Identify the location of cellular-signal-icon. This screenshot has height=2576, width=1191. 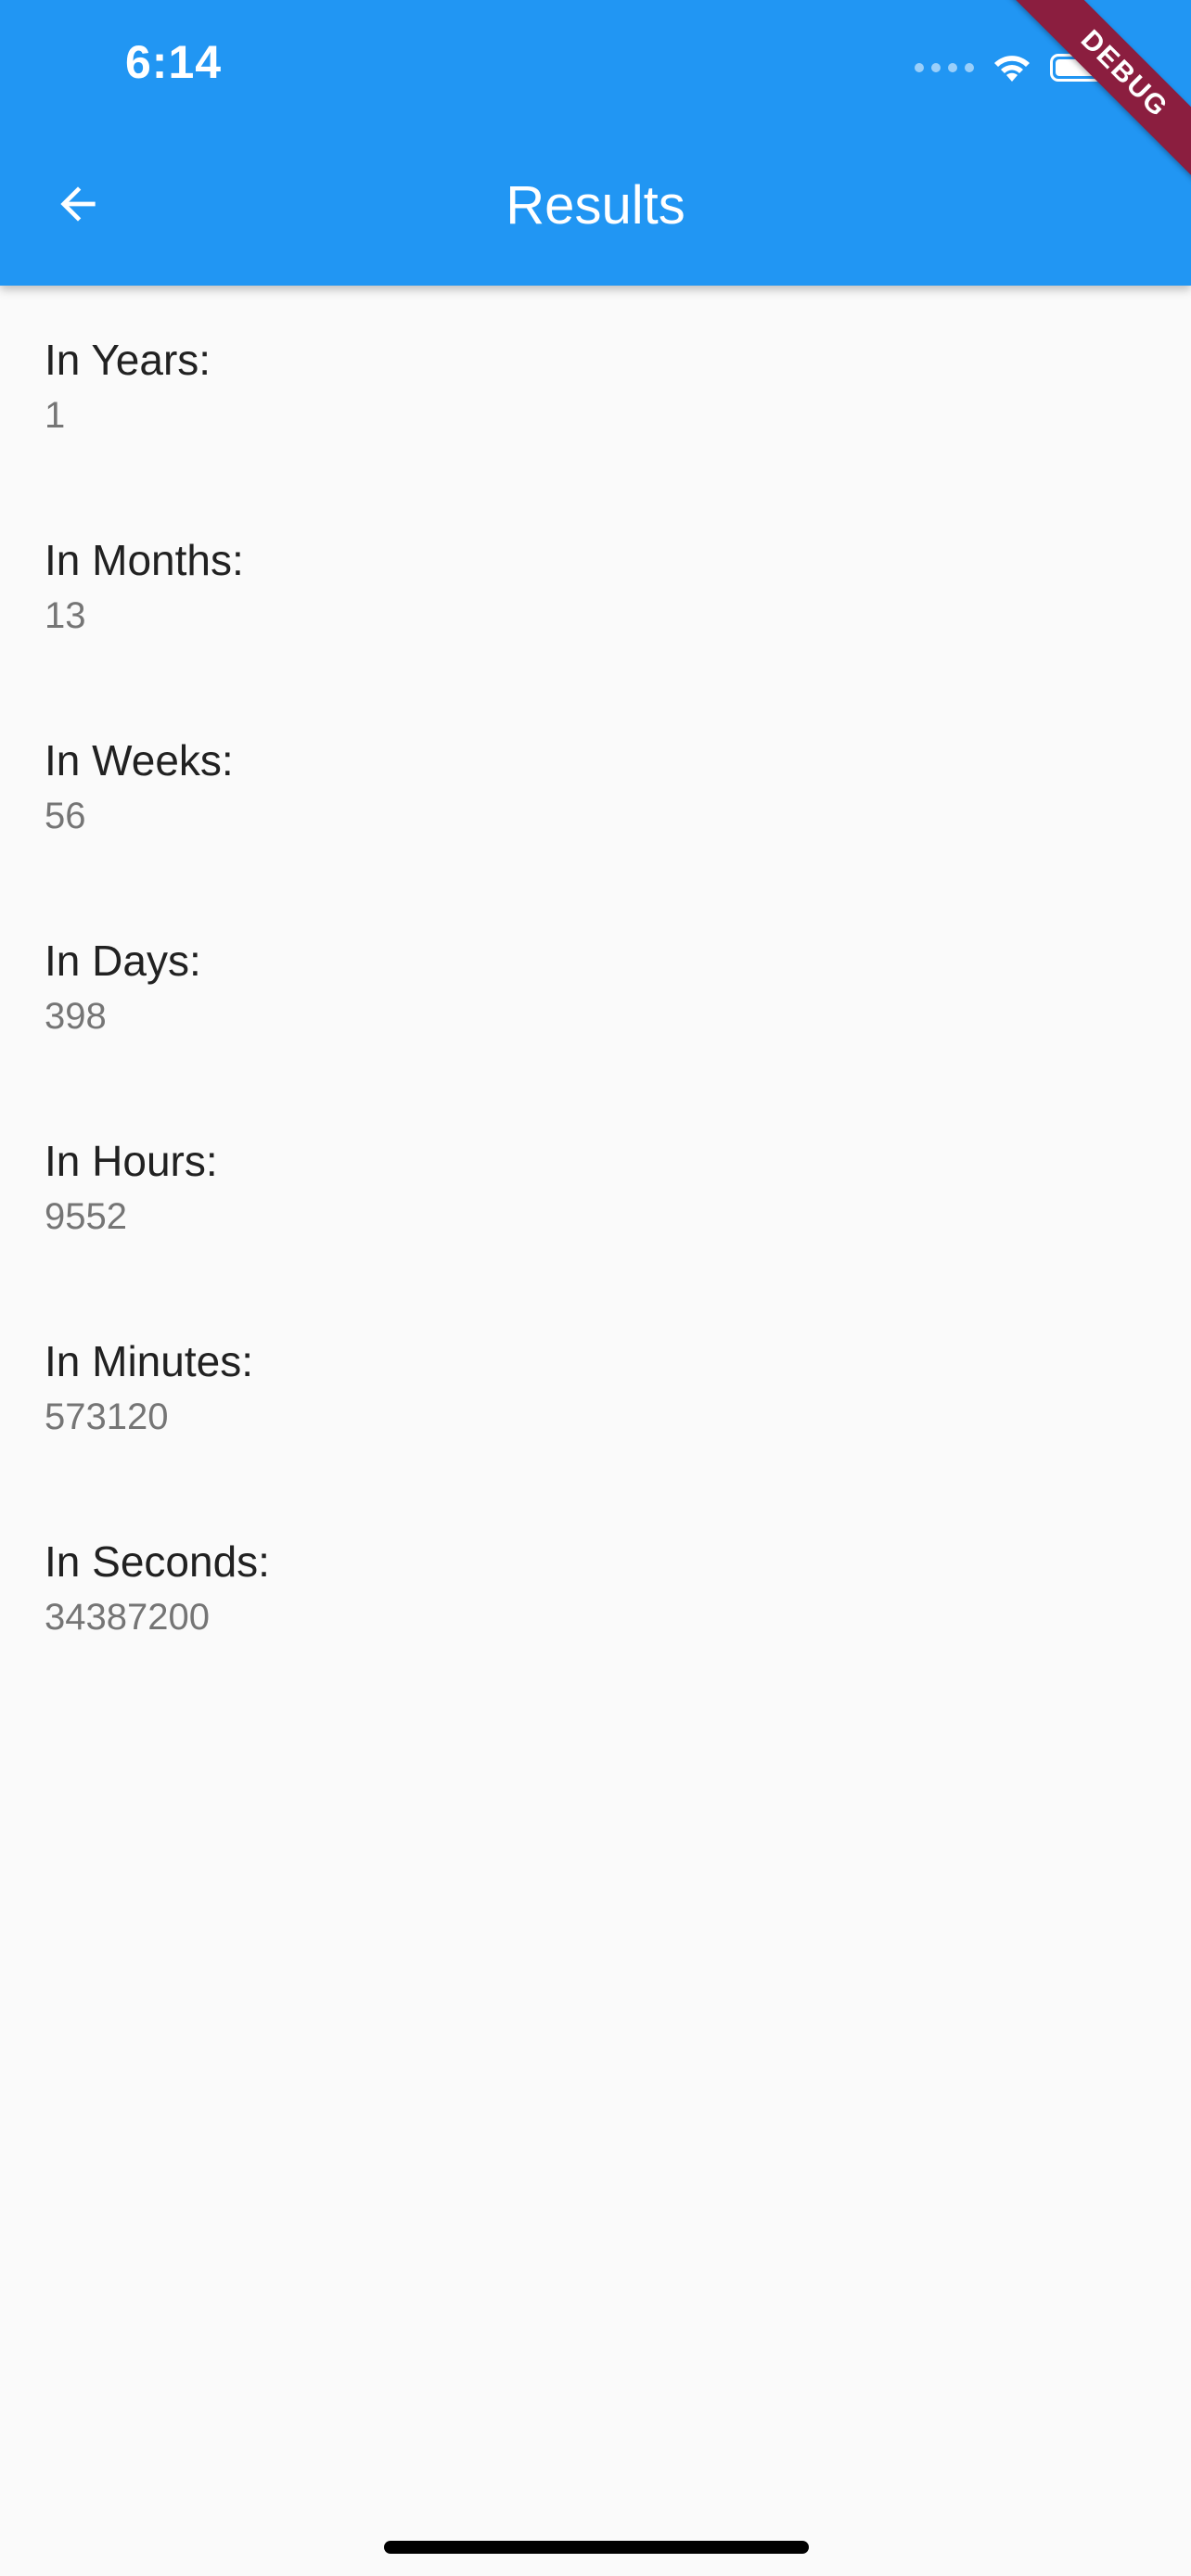
(944, 67).